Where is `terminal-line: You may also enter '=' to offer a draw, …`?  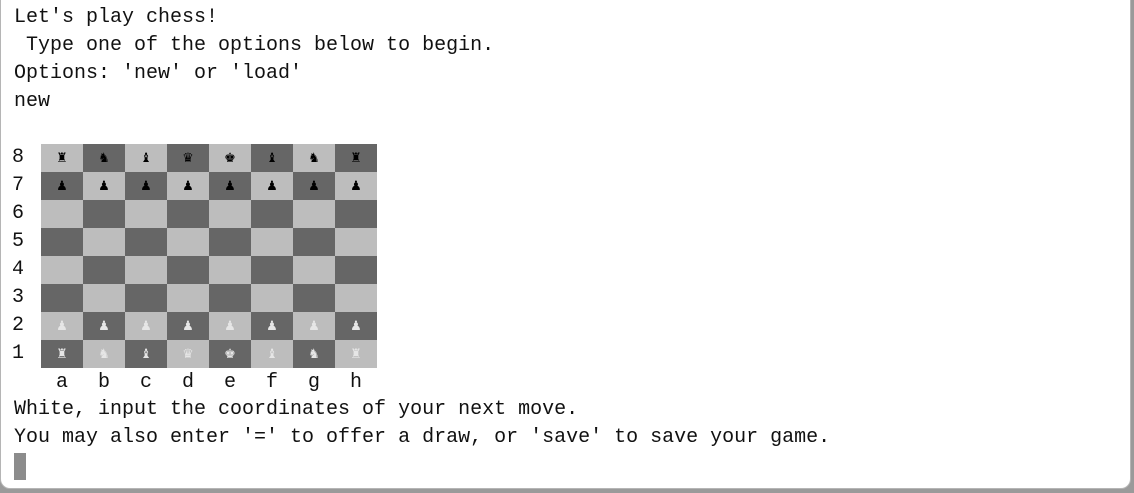 terminal-line: You may also enter '=' to offer a draw, … is located at coordinates (422, 437).